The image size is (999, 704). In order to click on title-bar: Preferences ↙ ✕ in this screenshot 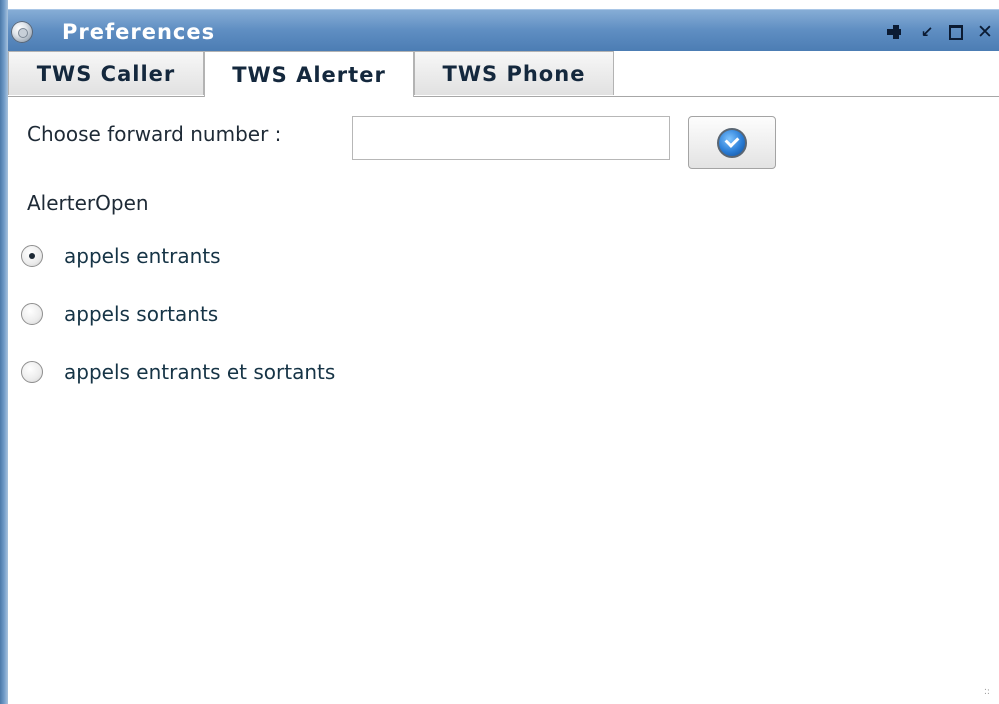, I will do `click(503, 30)`.